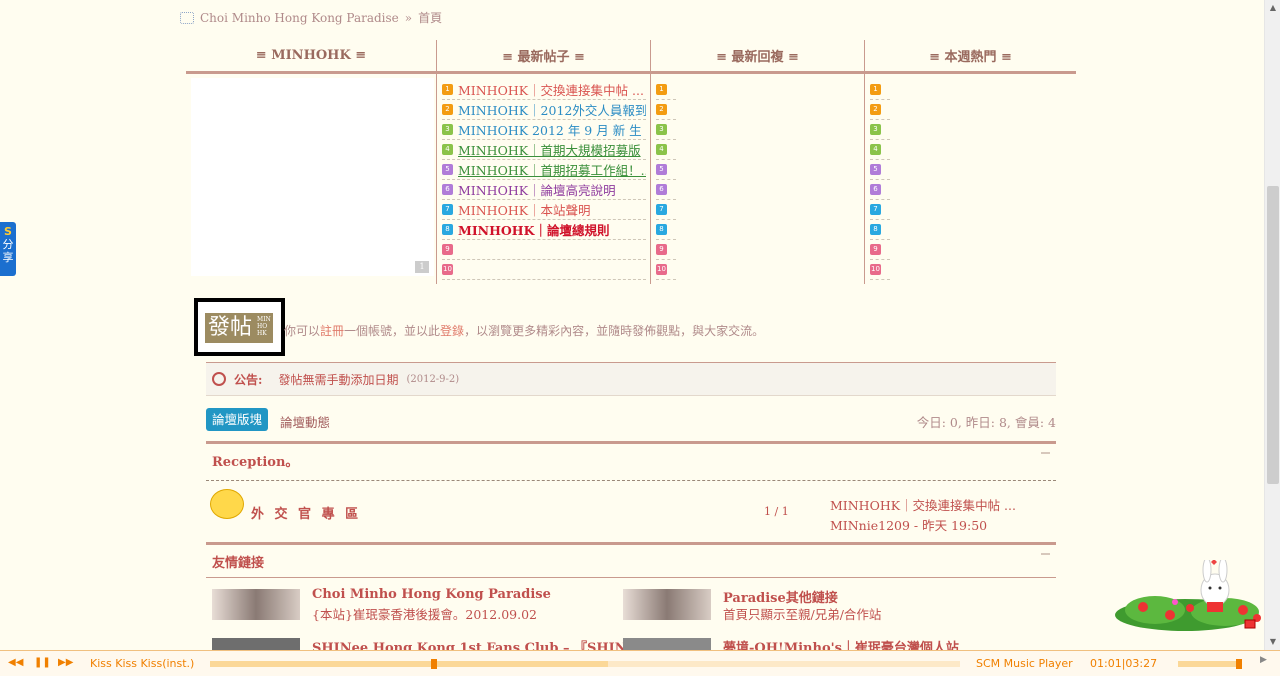  Describe the element at coordinates (187, 17) in the screenshot. I see `home-icon` at that location.